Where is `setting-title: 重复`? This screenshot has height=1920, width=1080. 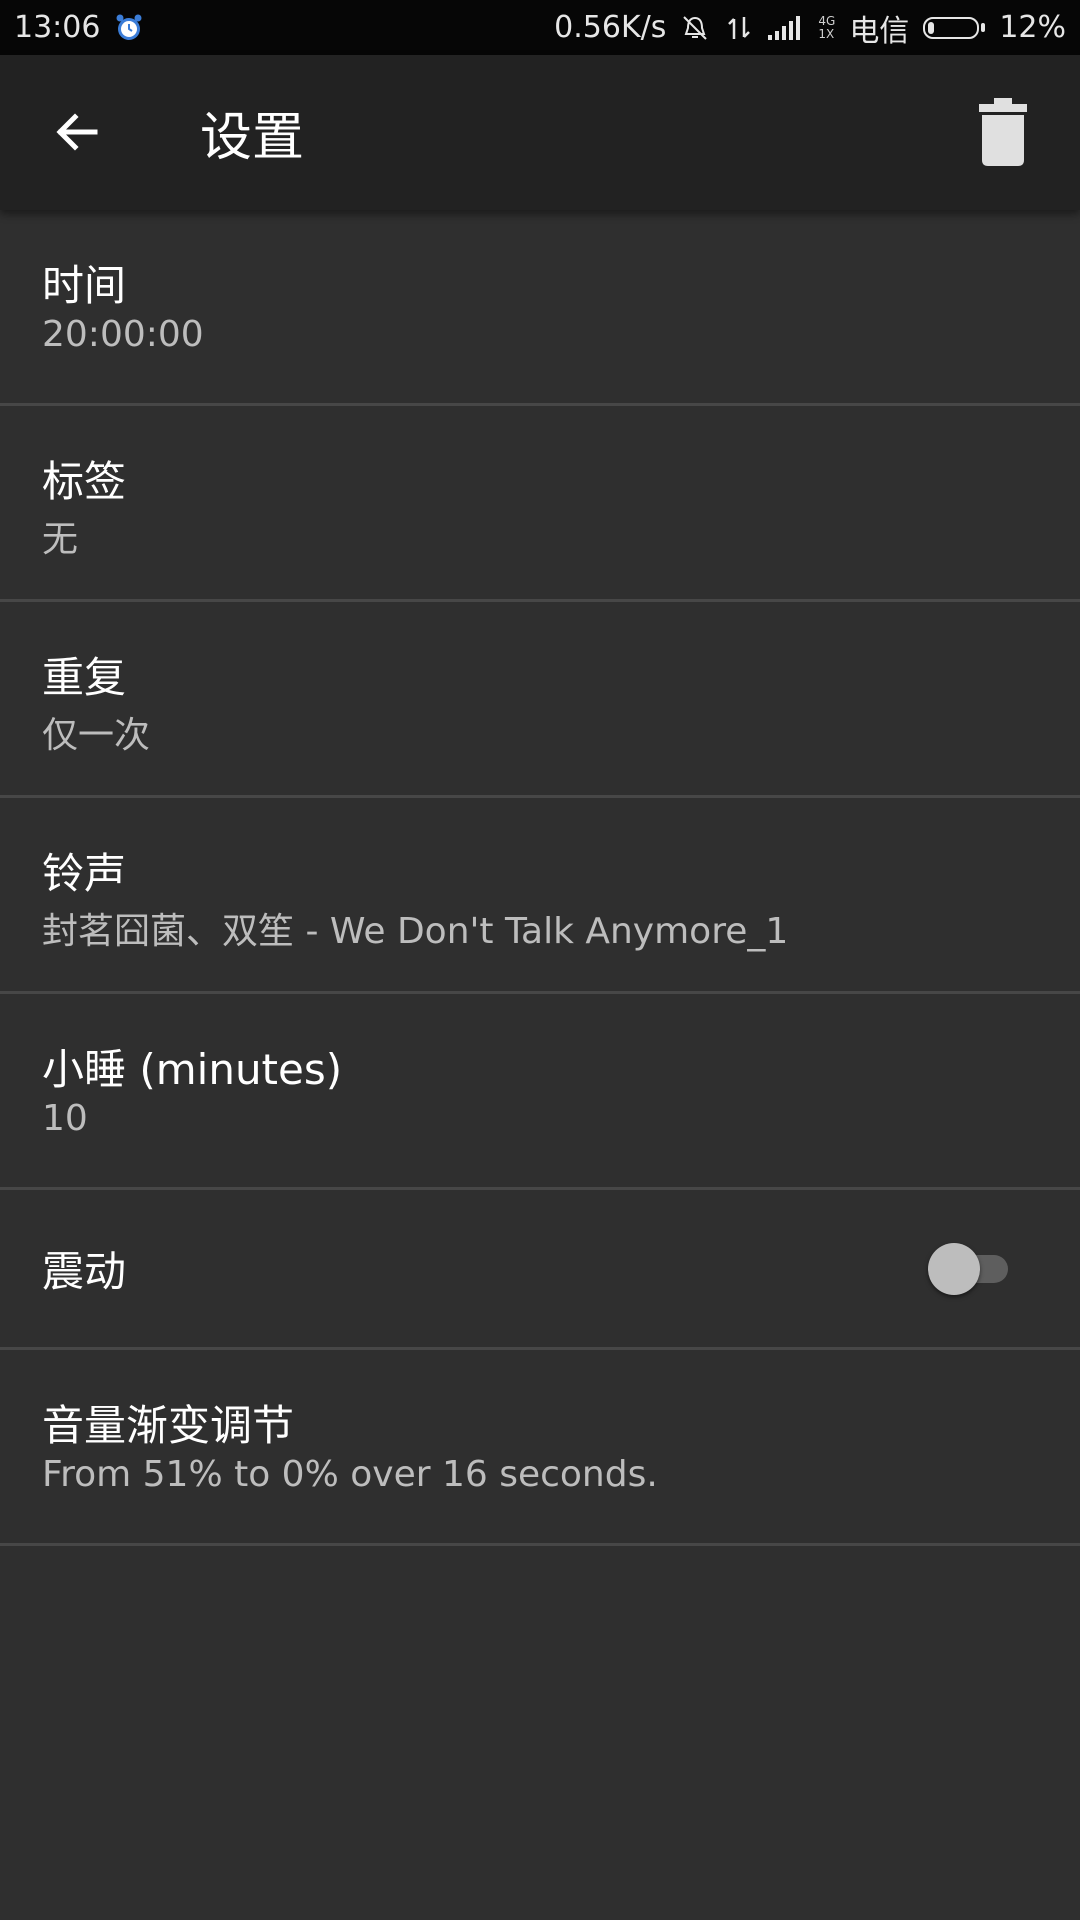
setting-title: 重复 is located at coordinates (84, 677).